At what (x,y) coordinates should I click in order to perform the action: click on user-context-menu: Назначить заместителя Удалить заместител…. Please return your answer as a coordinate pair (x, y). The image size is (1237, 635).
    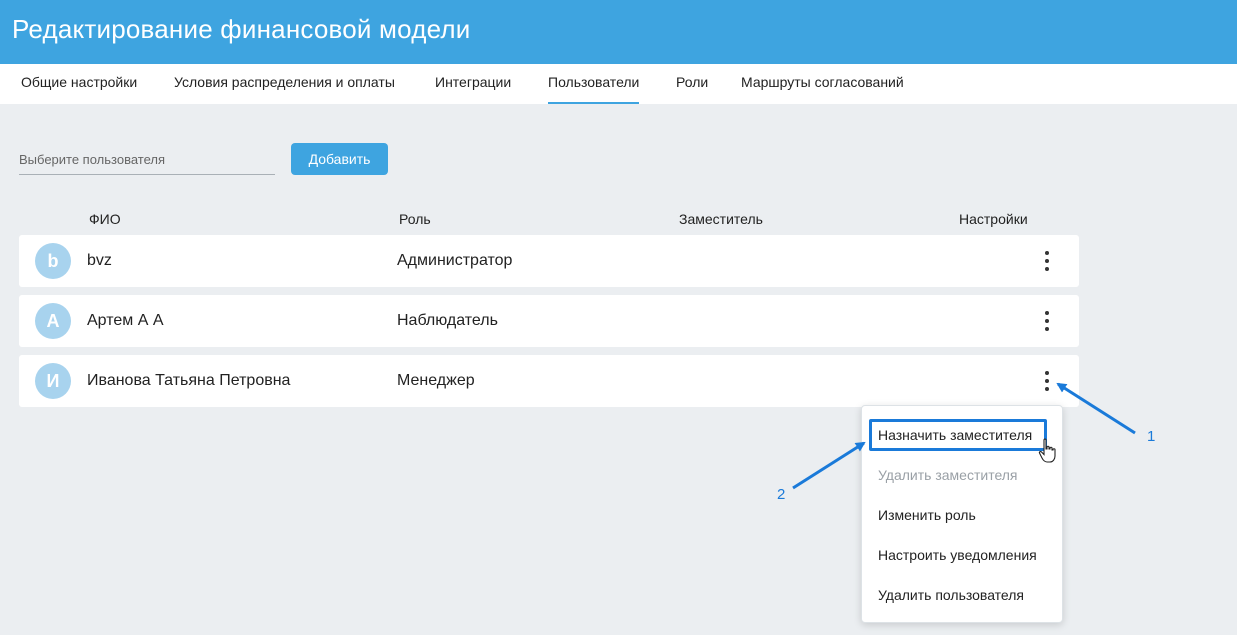
    Looking at the image, I should click on (962, 514).